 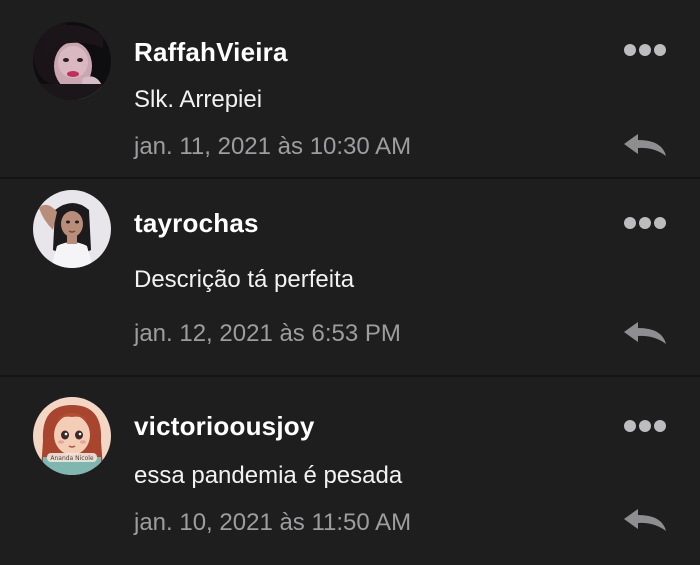 I want to click on timestamp: jan. 12, 2021 às 6:53 PM, so click(x=267, y=333).